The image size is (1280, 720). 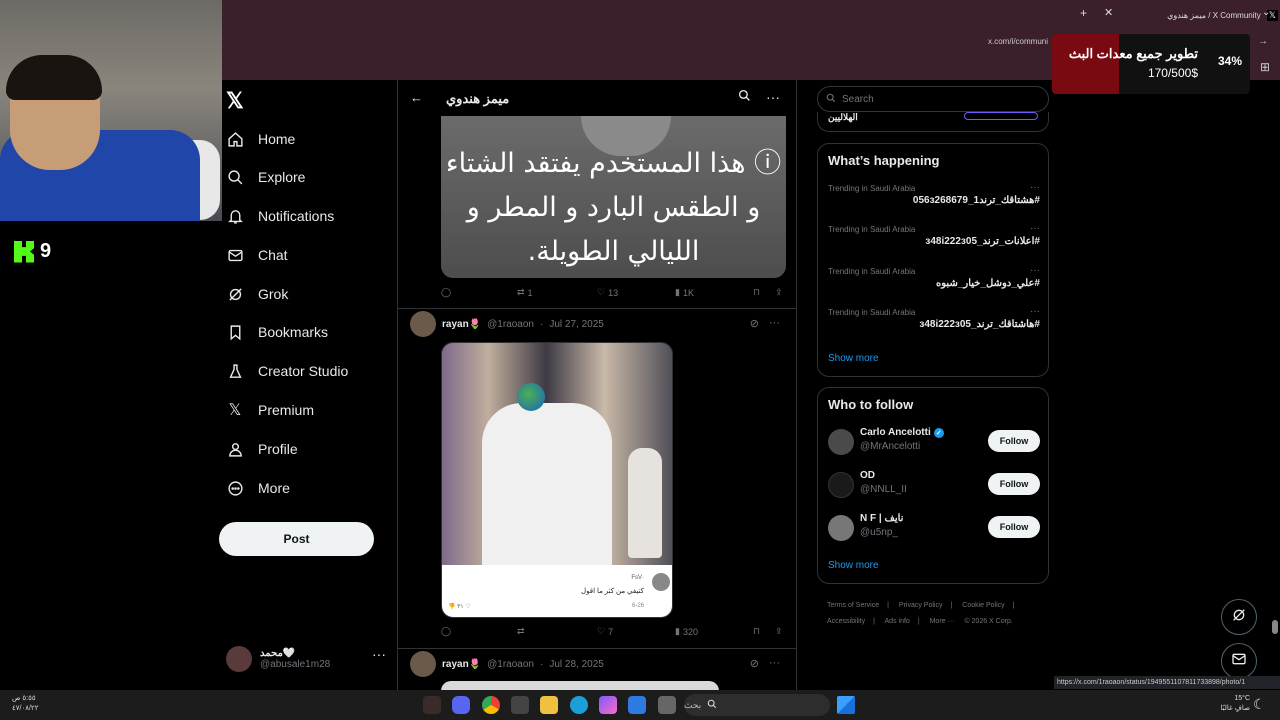 I want to click on footer-link: Ads info, so click(x=897, y=621).